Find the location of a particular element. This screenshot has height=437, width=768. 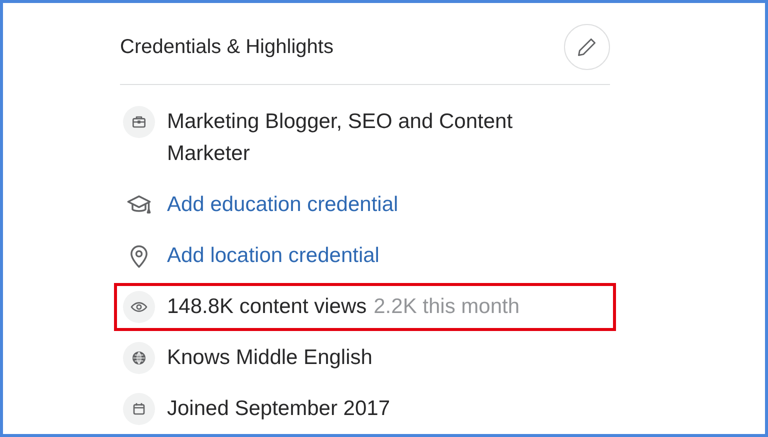

pencil-icon is located at coordinates (587, 47).